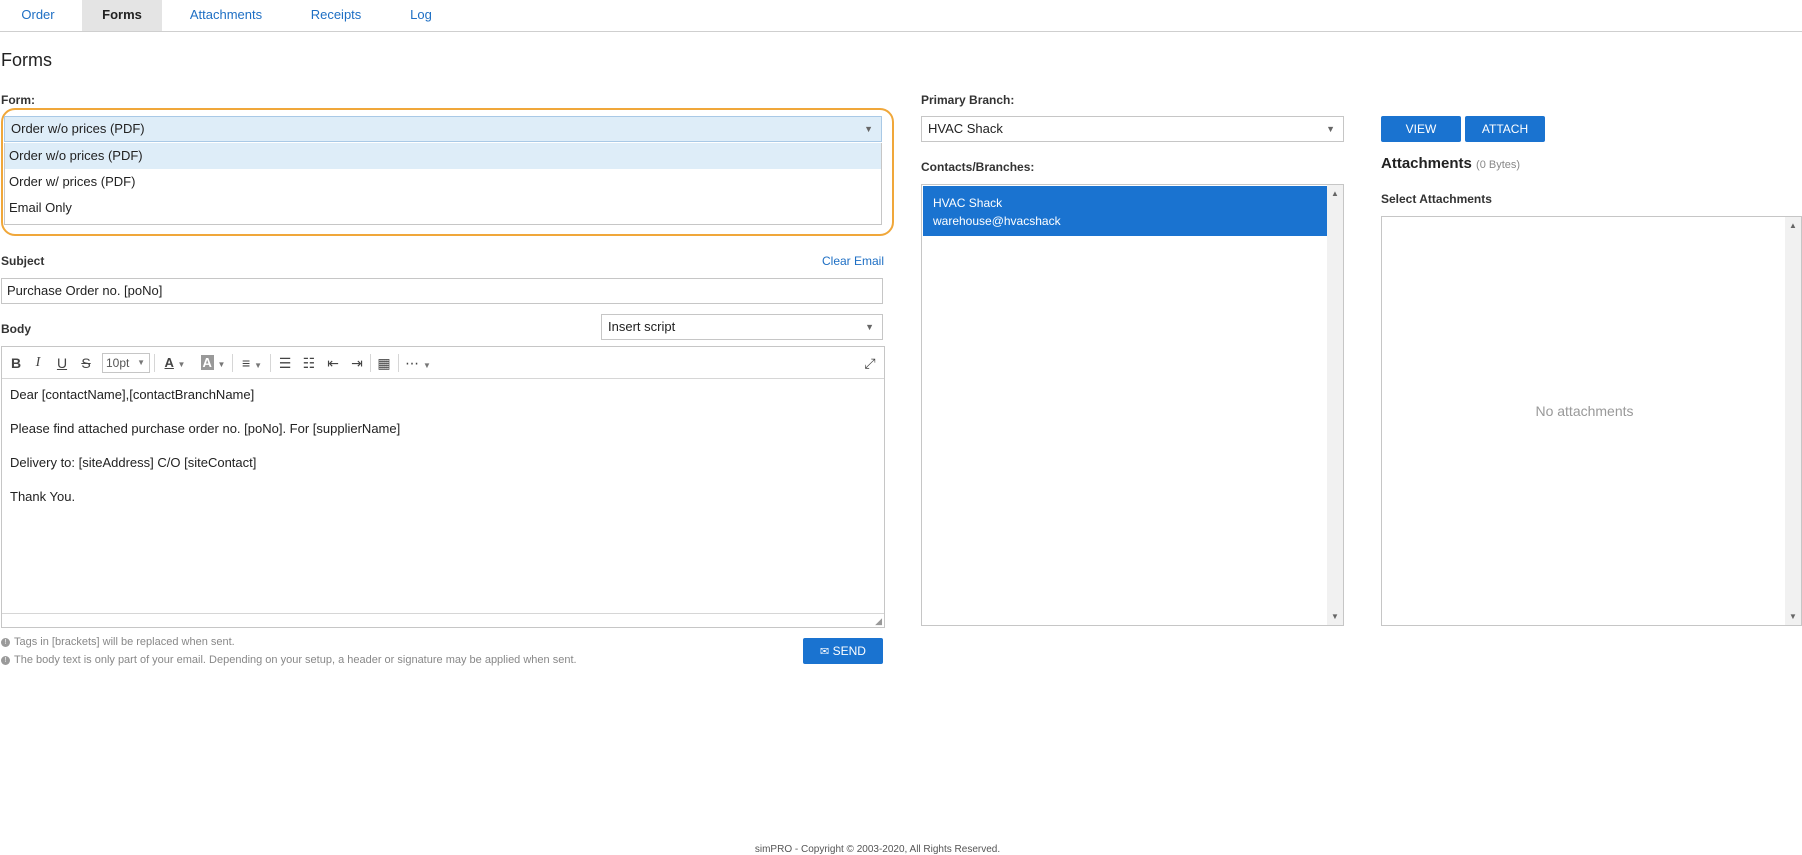 This screenshot has height=855, width=1802. I want to click on resize-handle-icon: ◢, so click(878, 621).